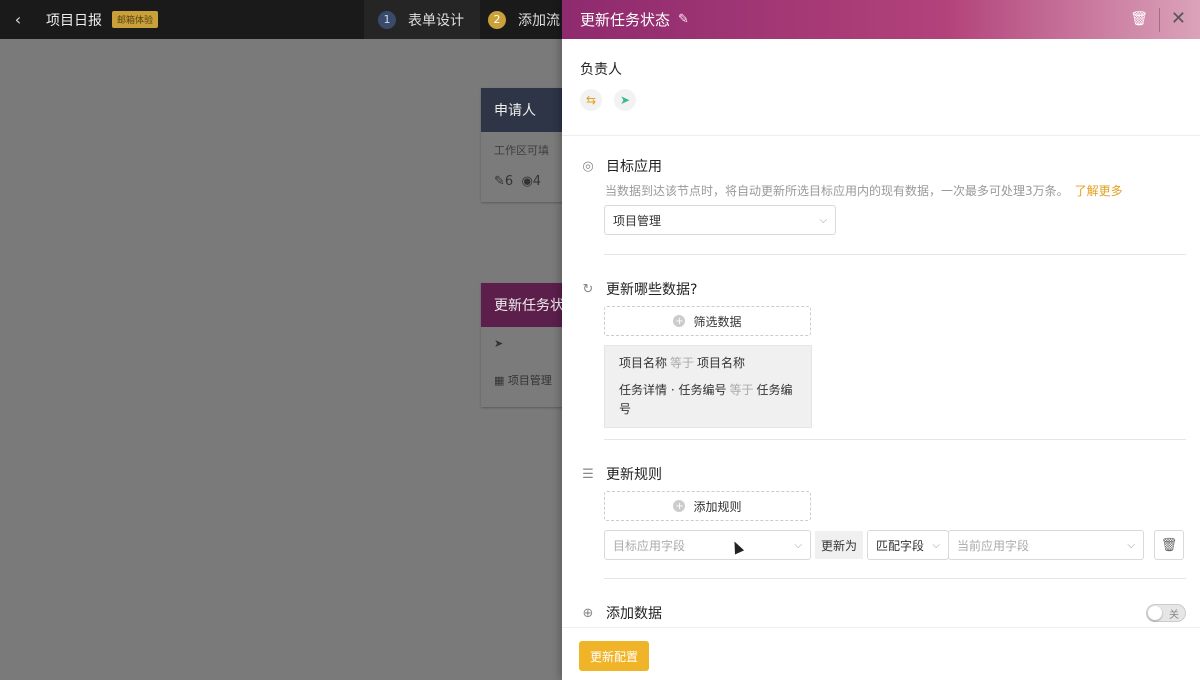 Image resolution: width=1200 pixels, height=680 pixels. Describe the element at coordinates (387, 19) in the screenshot. I see `step-number: 1` at that location.